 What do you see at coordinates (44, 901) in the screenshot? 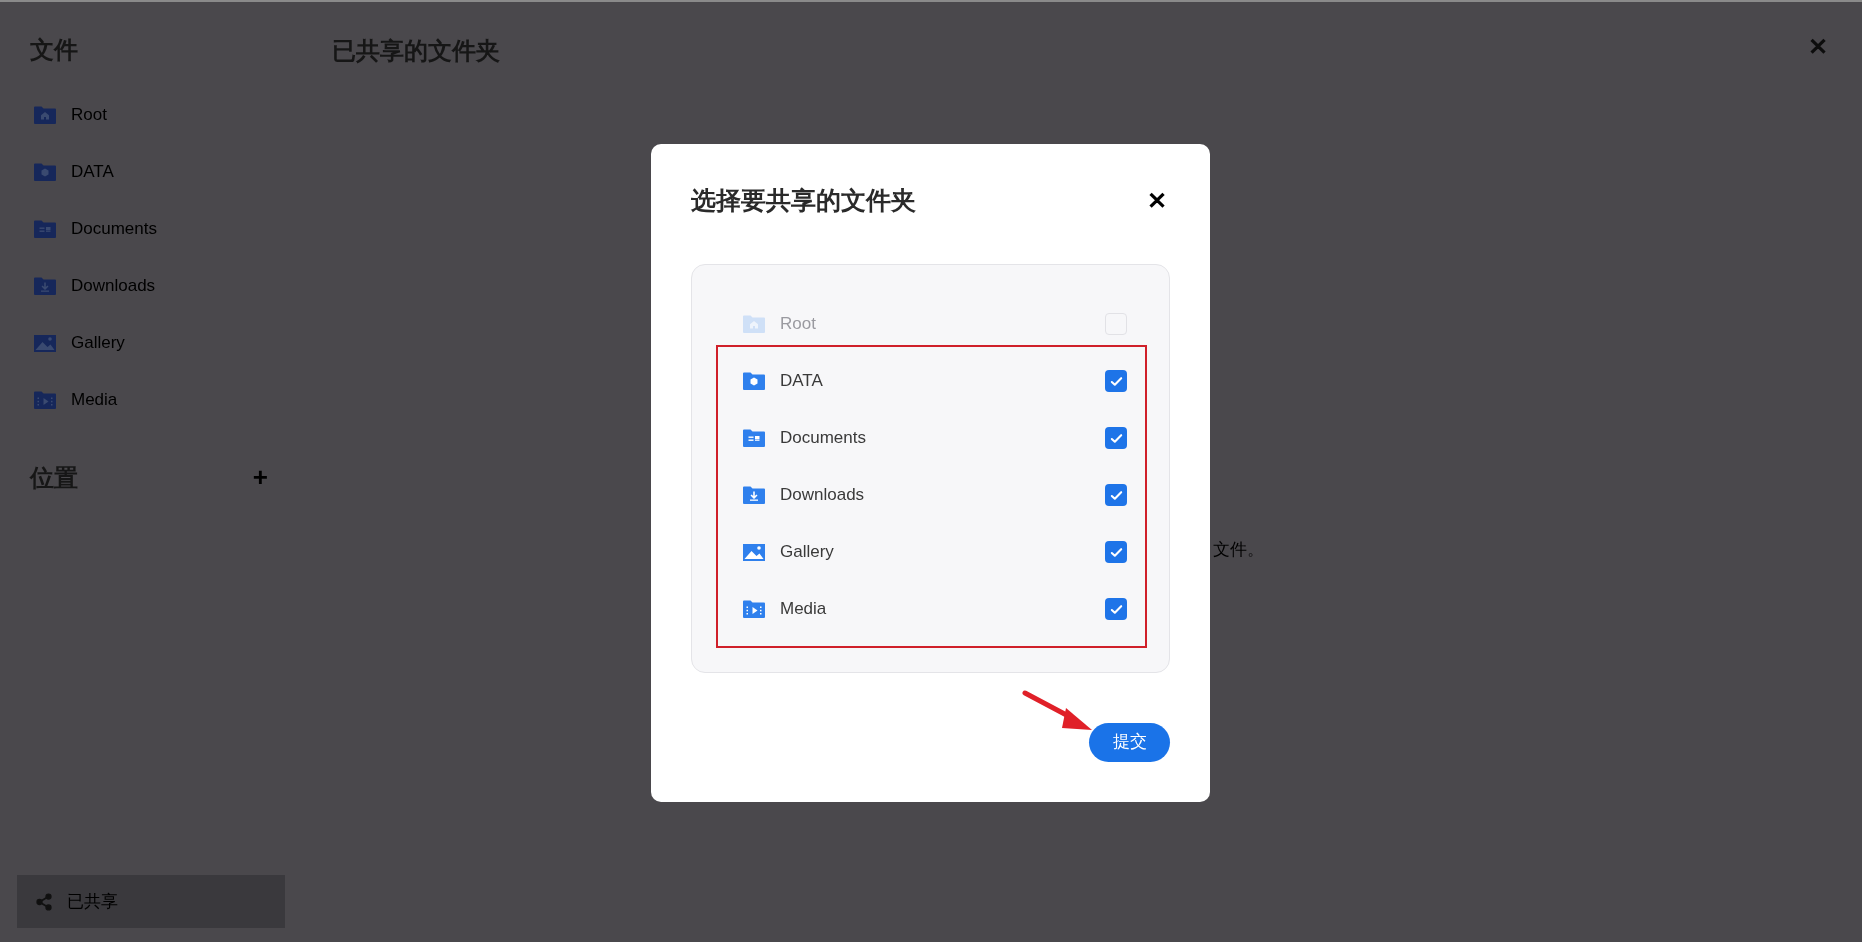
I see `share-icon` at bounding box center [44, 901].